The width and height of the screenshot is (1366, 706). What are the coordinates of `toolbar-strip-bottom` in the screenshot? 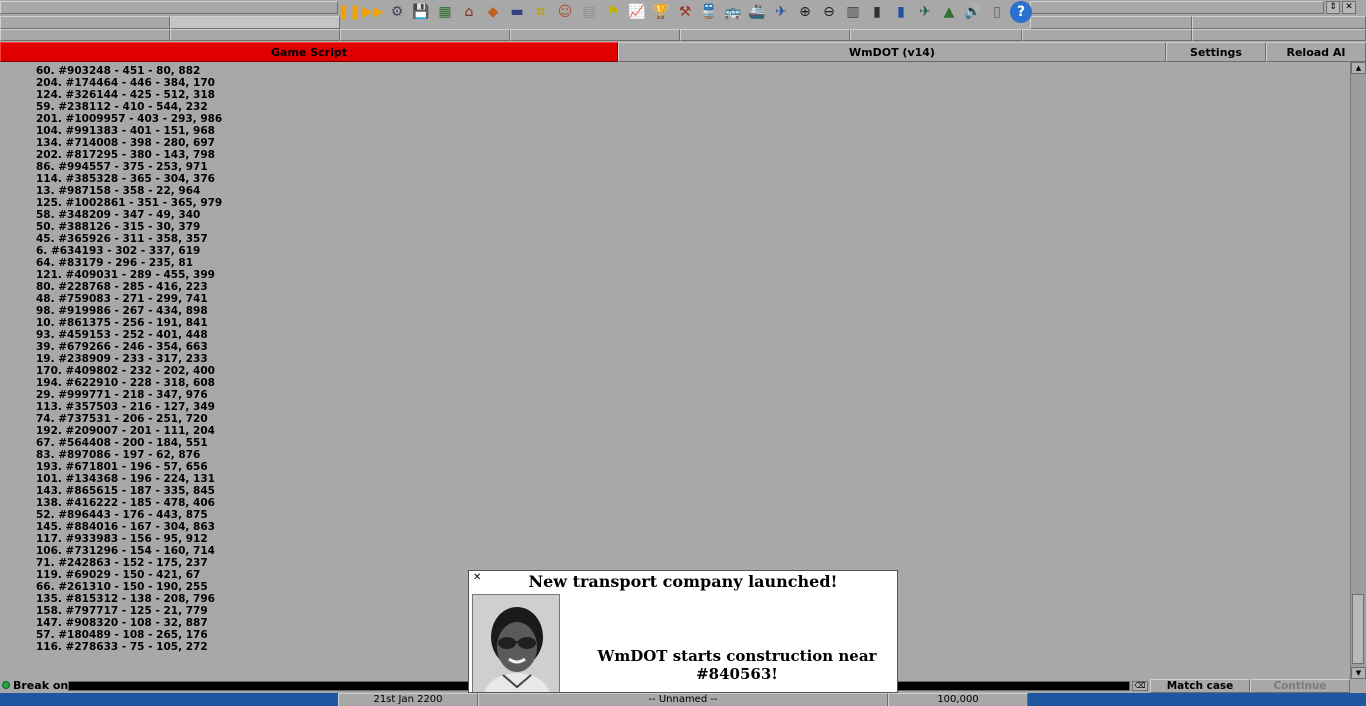 It's located at (683, 35).